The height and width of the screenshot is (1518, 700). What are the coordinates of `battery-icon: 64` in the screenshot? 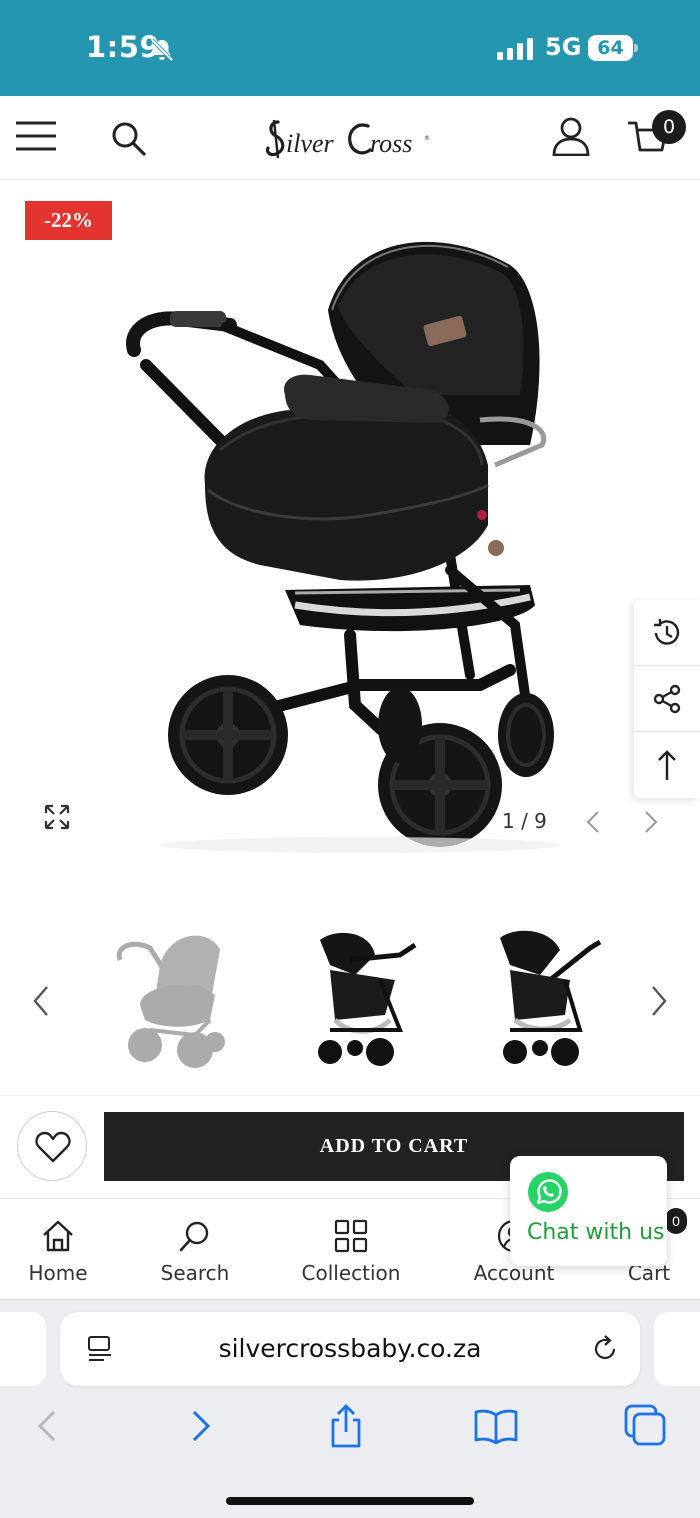 It's located at (613, 48).